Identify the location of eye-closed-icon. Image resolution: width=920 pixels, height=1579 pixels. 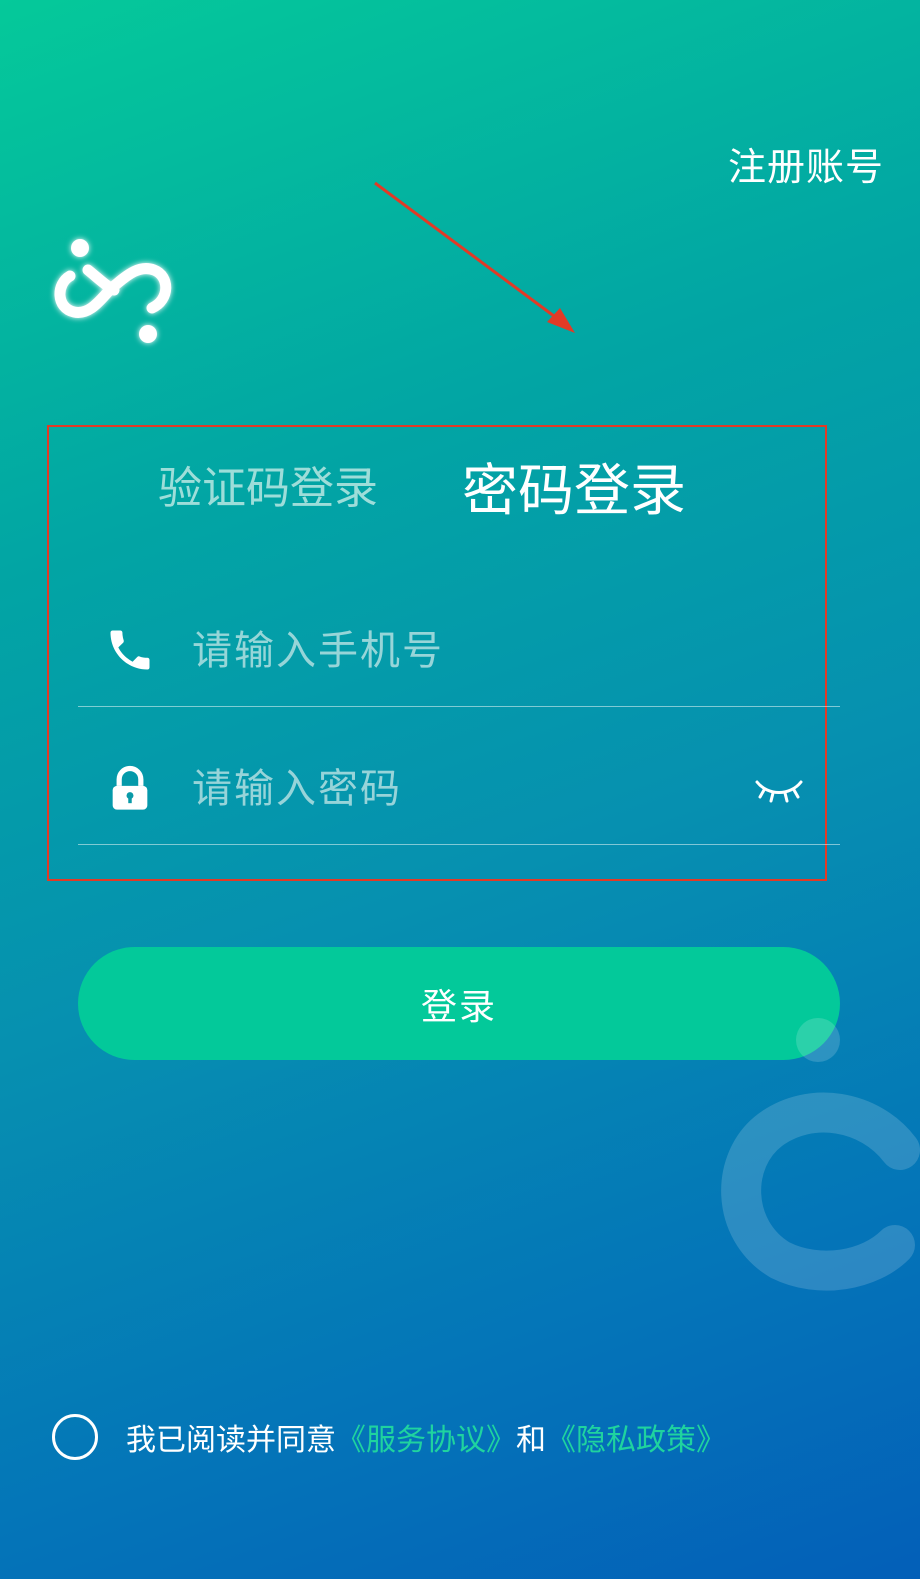
(779, 789).